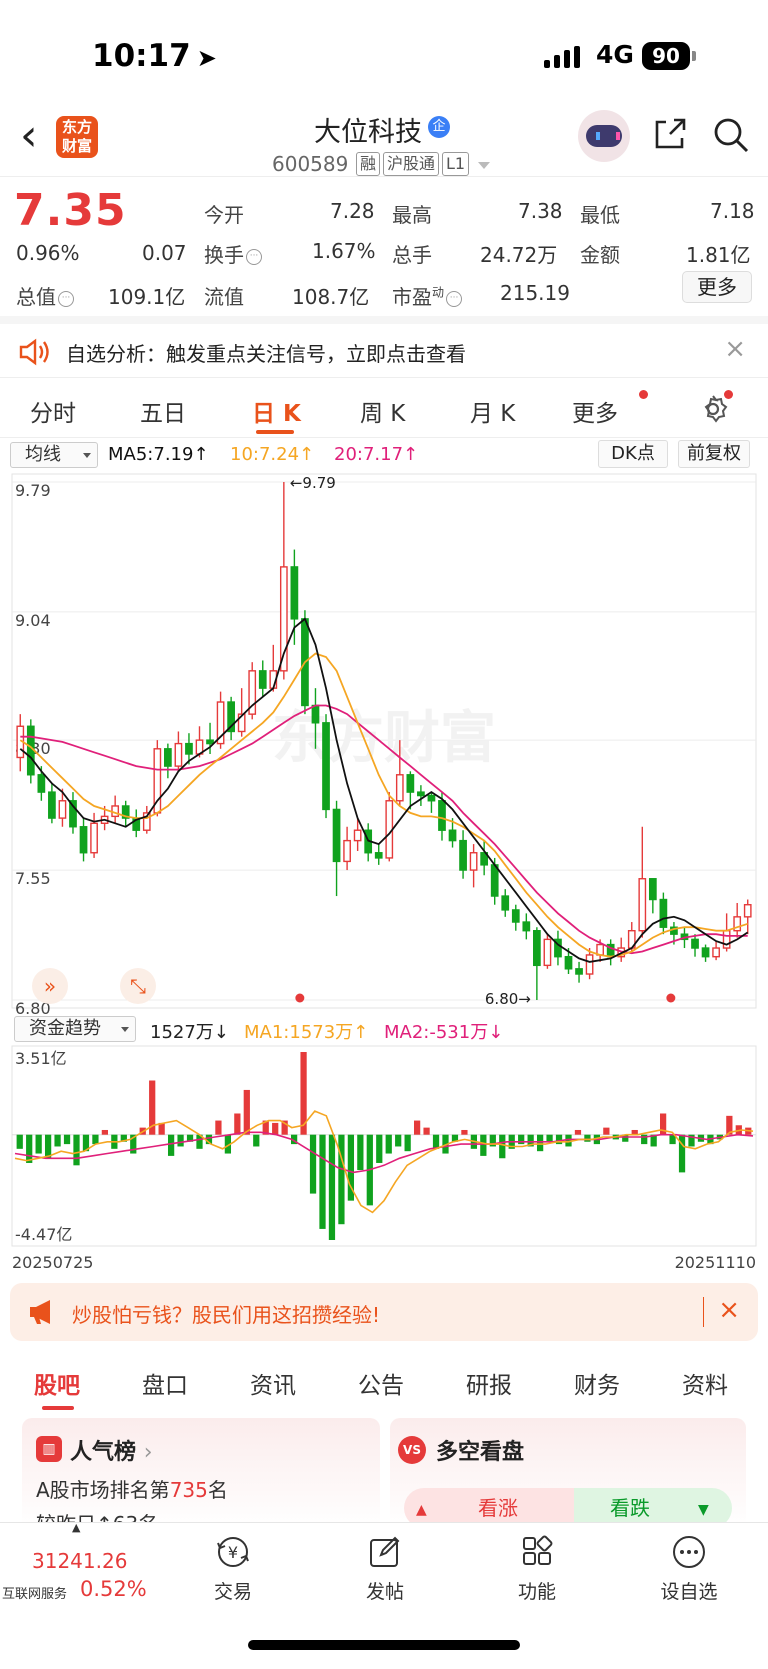 This screenshot has width=768, height=1669. I want to click on home-indicator, so click(384, 1645).